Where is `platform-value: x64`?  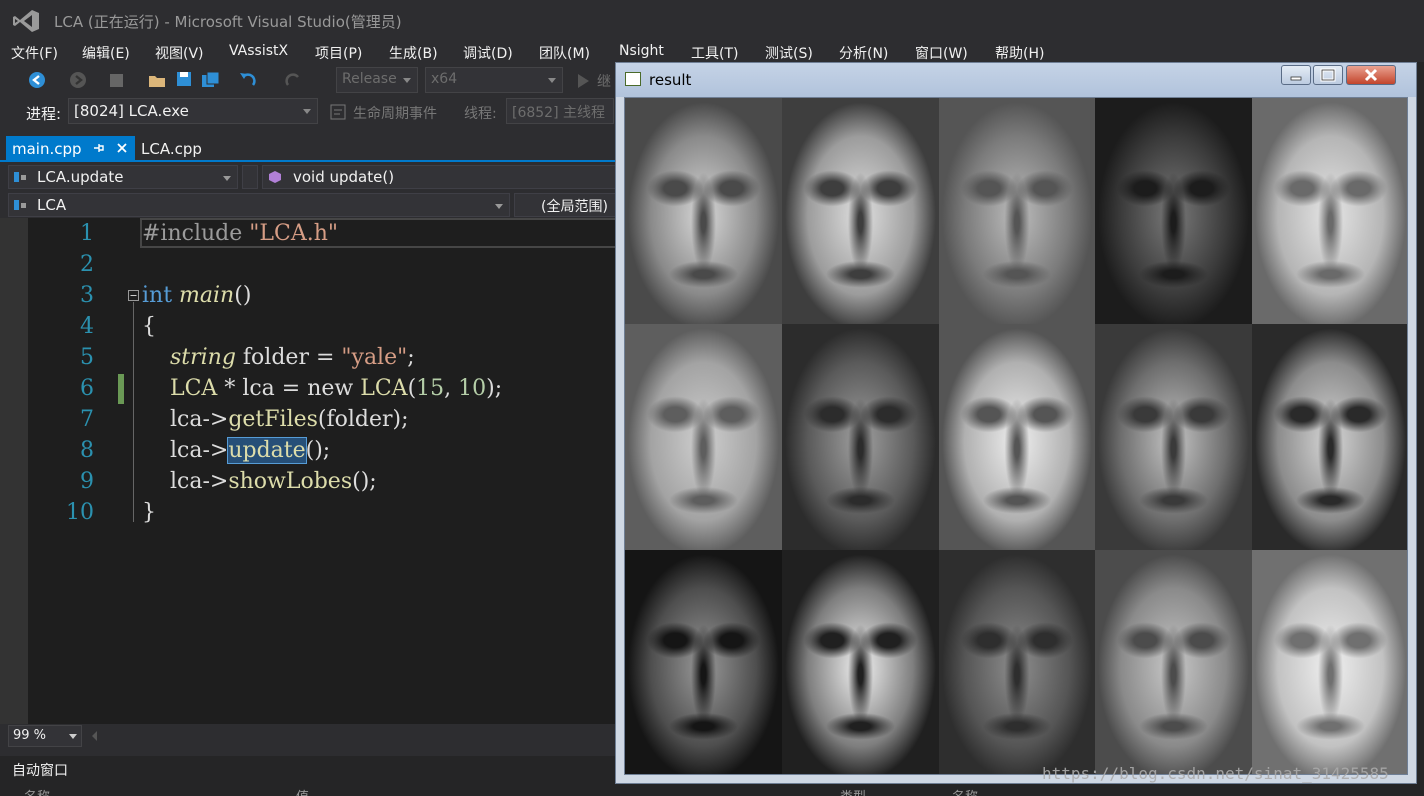
platform-value: x64 is located at coordinates (444, 79).